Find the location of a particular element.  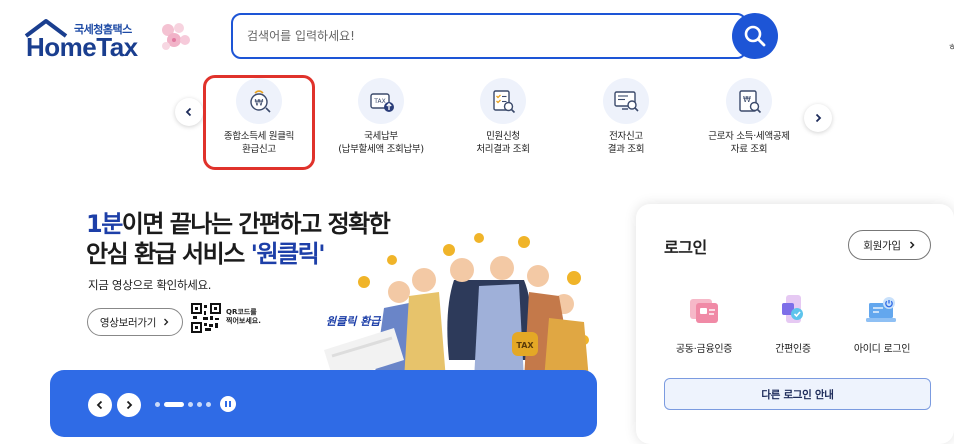

hometax-logo: 국세청홈택스 HomeTax is located at coordinates (109, 40).